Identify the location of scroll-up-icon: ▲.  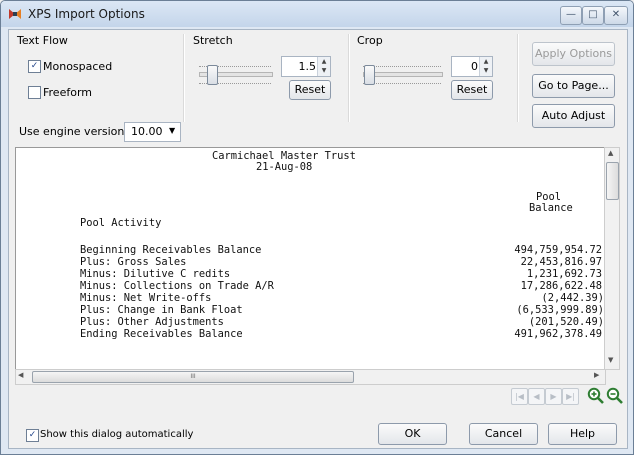
(610, 153).